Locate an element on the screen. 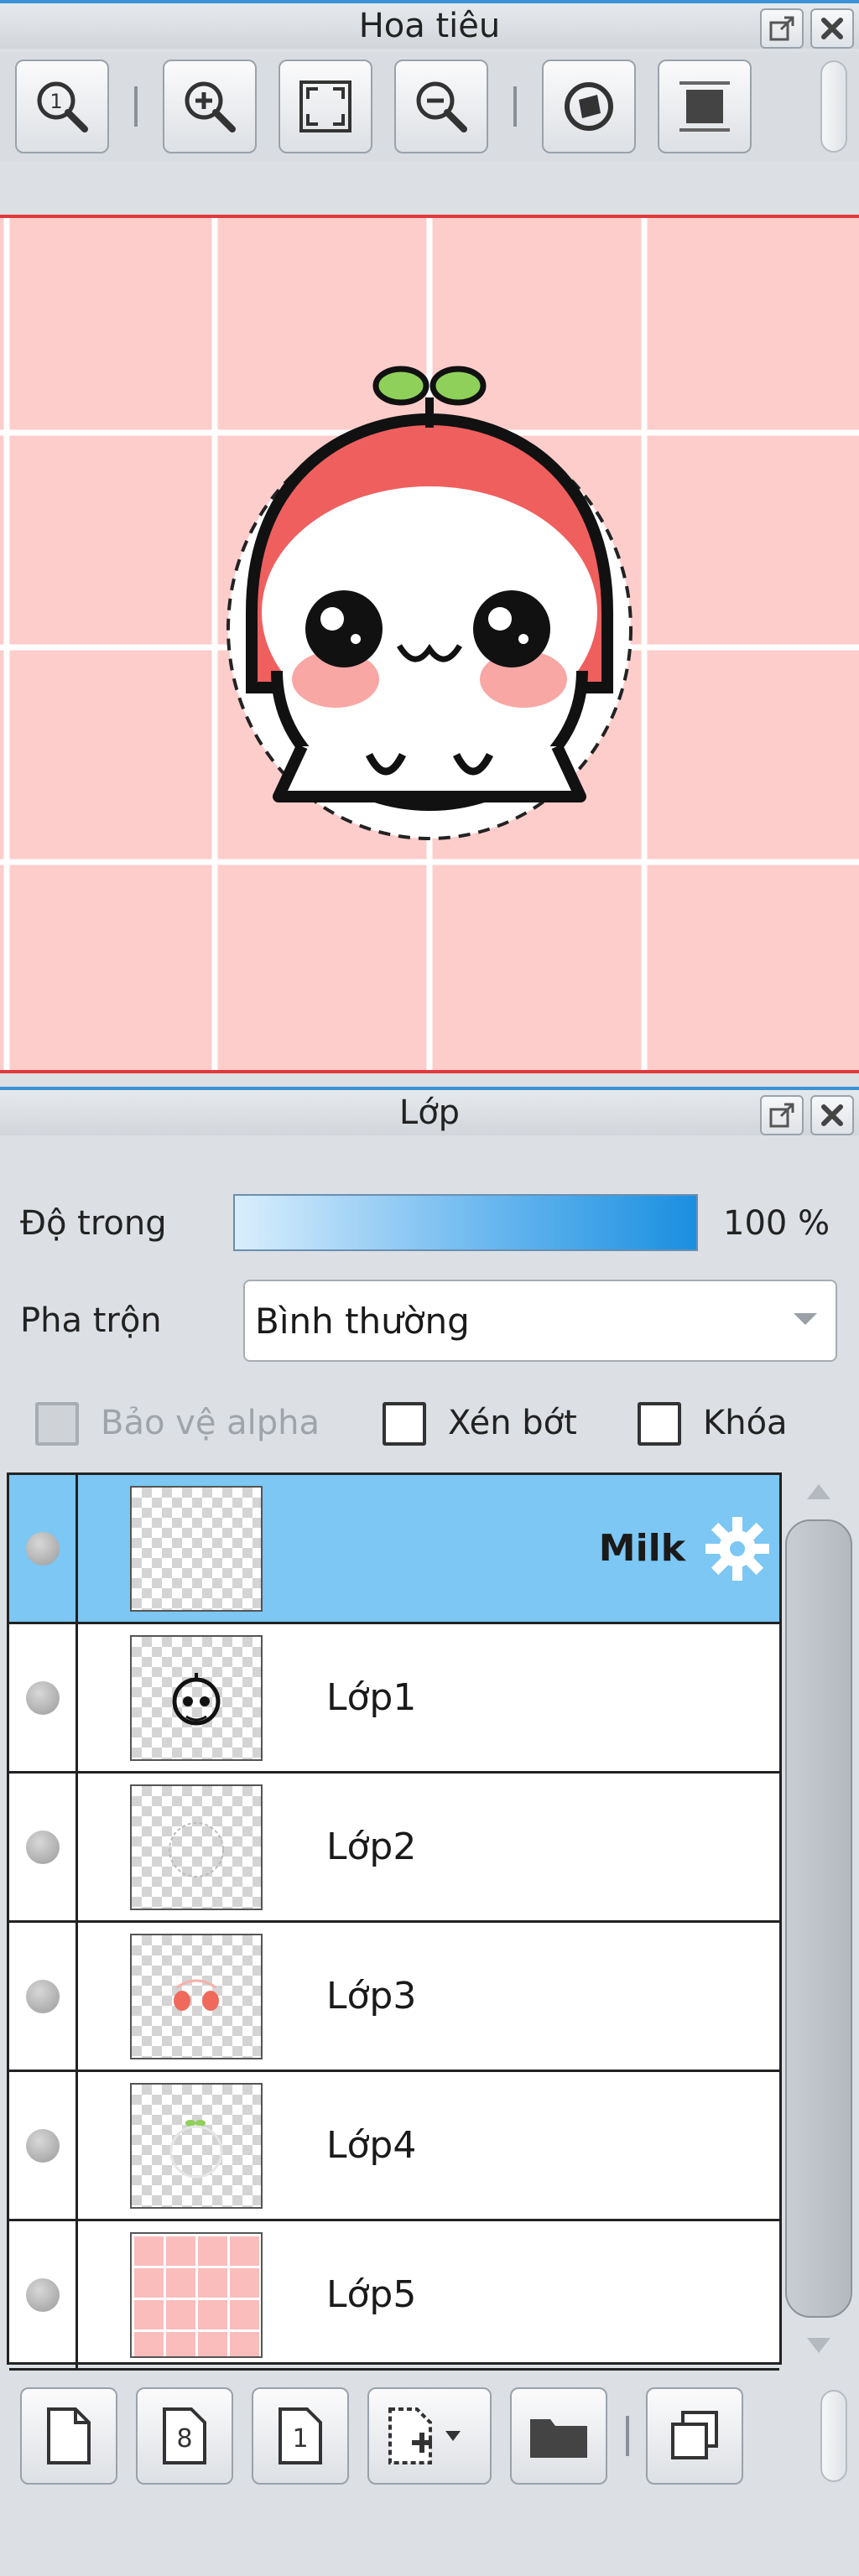 This screenshot has width=859, height=2576. folder-icon is located at coordinates (558, 2438).